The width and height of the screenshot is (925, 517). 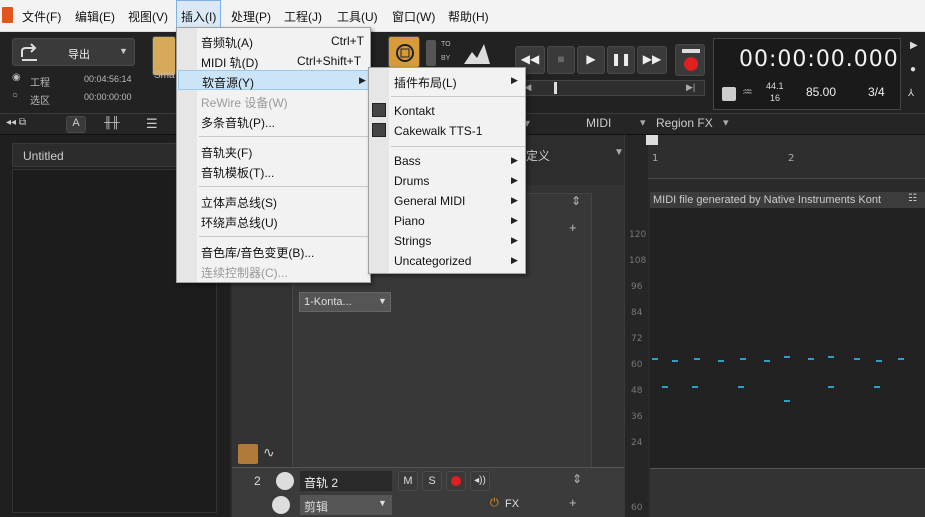 What do you see at coordinates (438, 131) in the screenshot?
I see `submenu-item-tts1: Cakewalk TTS-1` at bounding box center [438, 131].